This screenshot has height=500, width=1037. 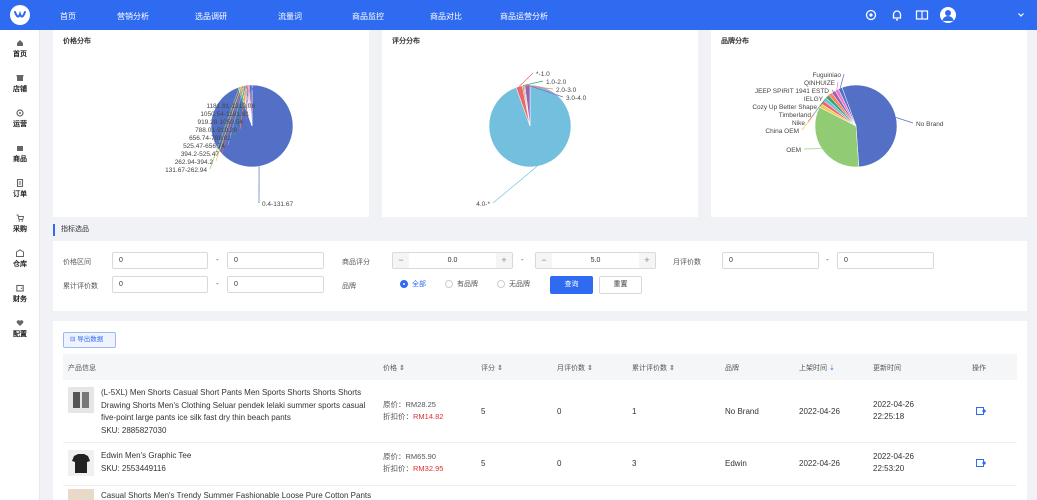 I want to click on rating-min-stepper: − 0.0 +, so click(x=452, y=260).